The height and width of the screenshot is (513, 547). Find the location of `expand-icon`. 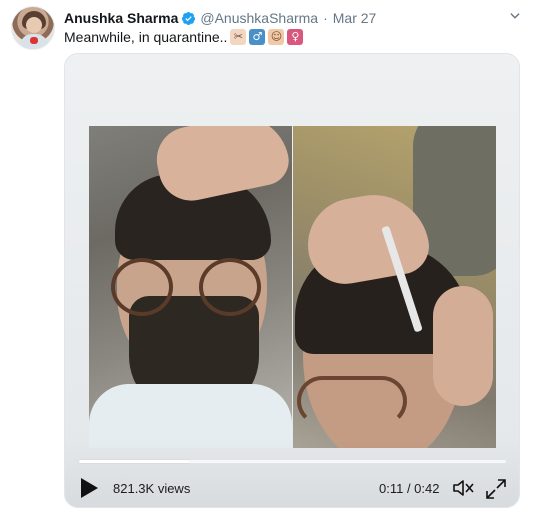

expand-icon is located at coordinates (496, 489).